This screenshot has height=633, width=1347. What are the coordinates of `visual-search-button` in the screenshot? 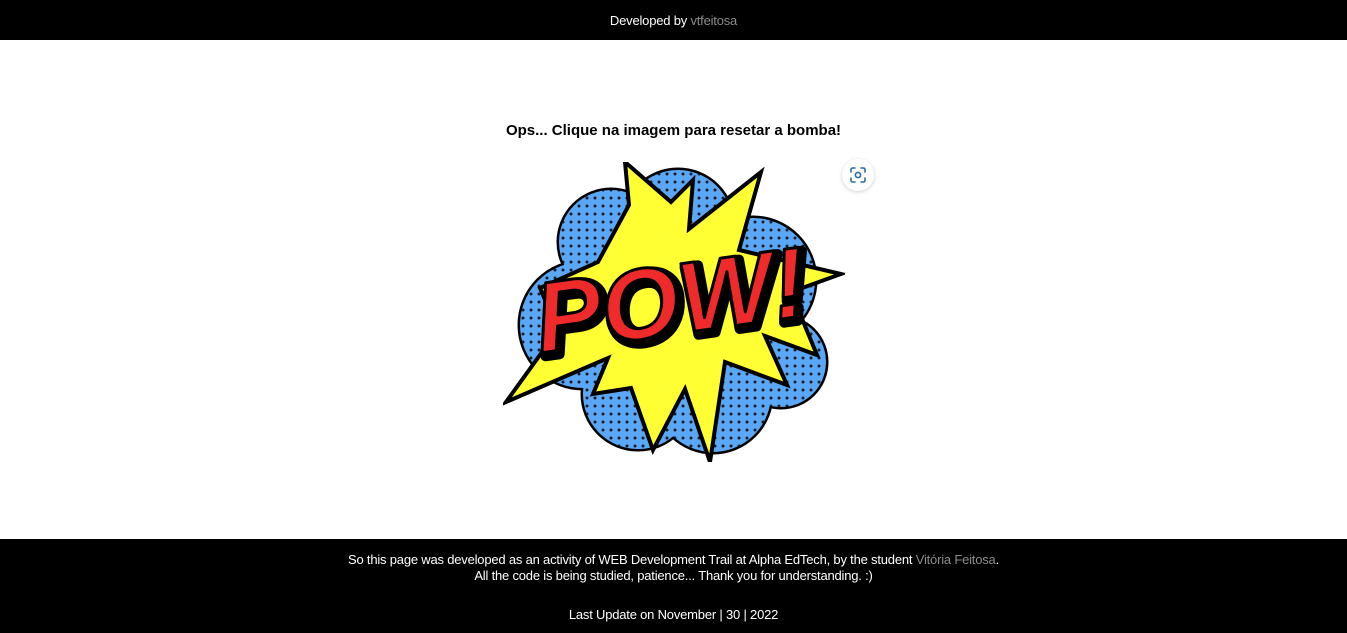 It's located at (858, 175).